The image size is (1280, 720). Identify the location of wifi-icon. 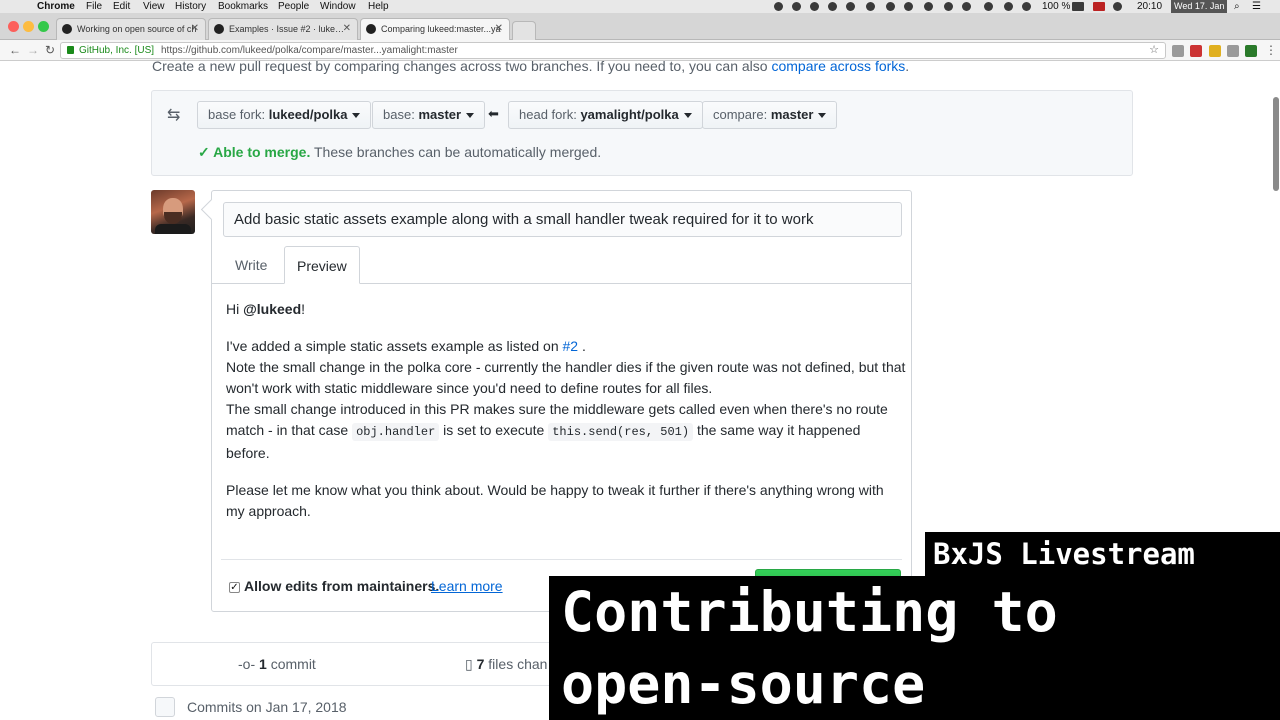
(1008, 6).